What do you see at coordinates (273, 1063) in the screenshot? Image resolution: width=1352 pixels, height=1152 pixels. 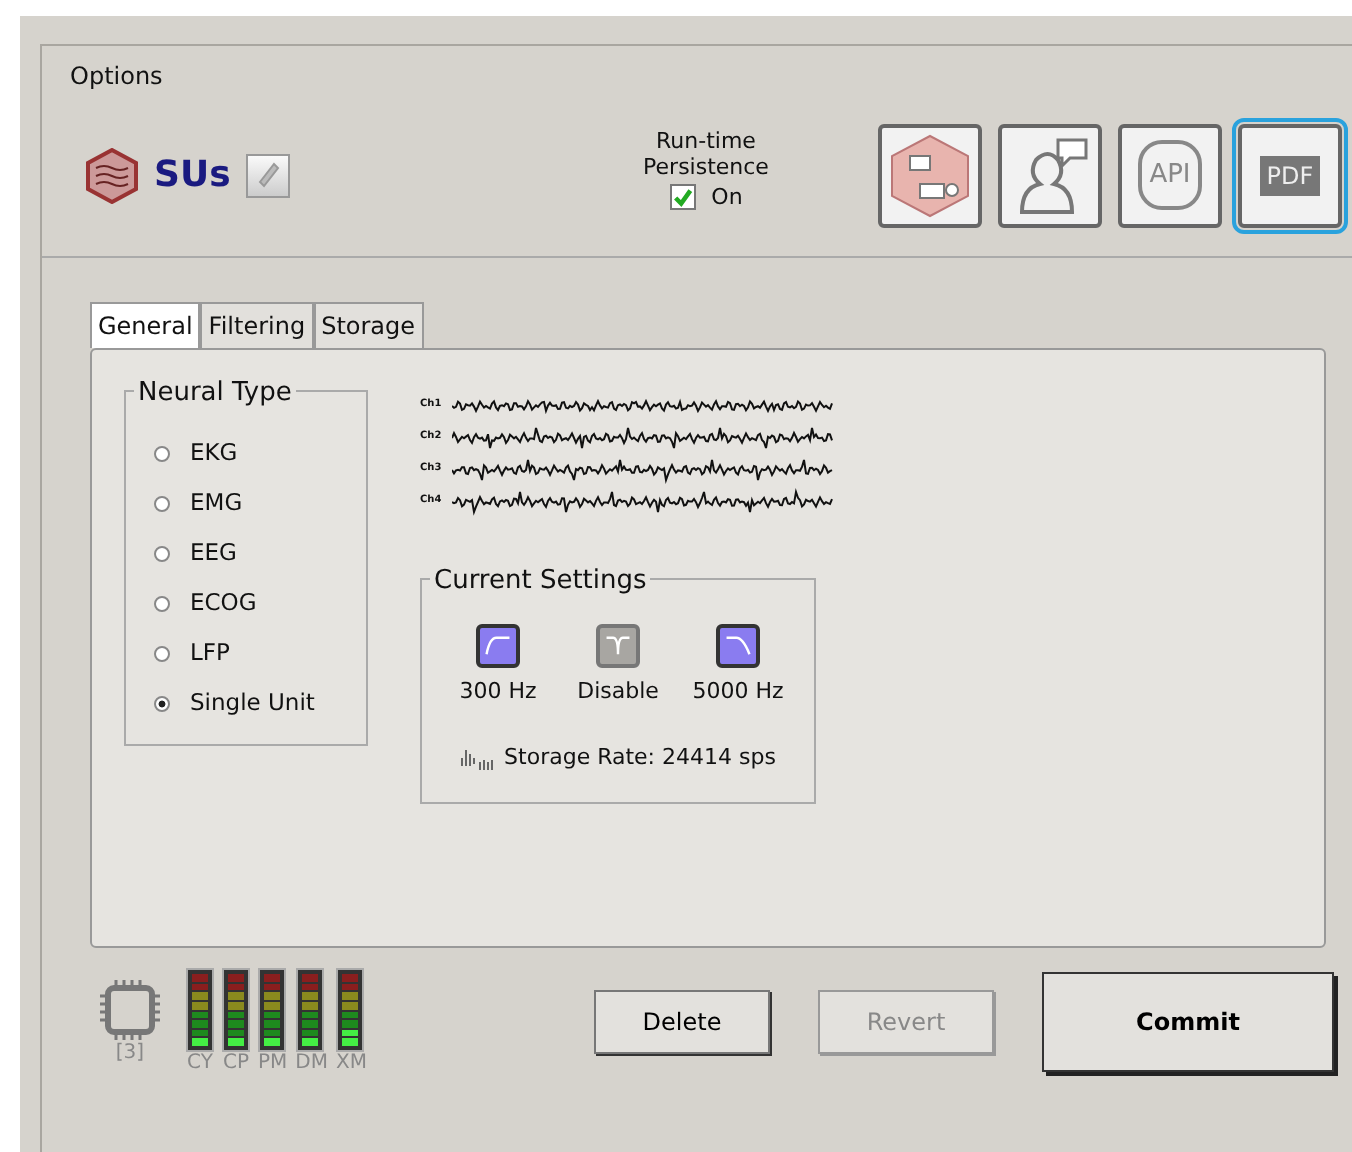 I see `meter-label: PM` at bounding box center [273, 1063].